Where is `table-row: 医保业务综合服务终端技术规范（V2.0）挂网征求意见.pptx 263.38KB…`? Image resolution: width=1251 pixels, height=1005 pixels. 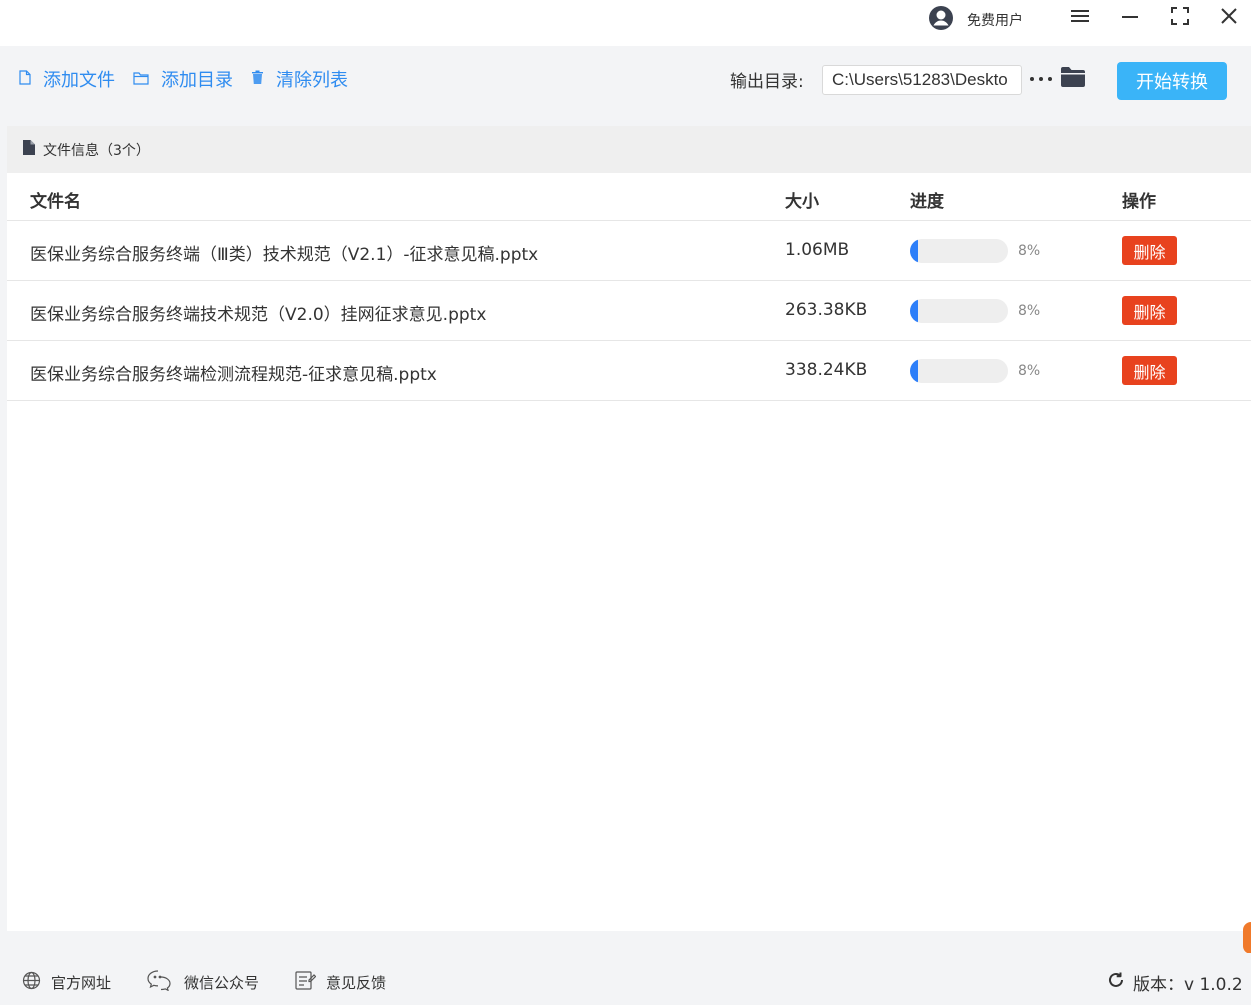
table-row: 医保业务综合服务终端技术规范（V2.0）挂网征求意见.pptx 263.38KB… is located at coordinates (629, 311).